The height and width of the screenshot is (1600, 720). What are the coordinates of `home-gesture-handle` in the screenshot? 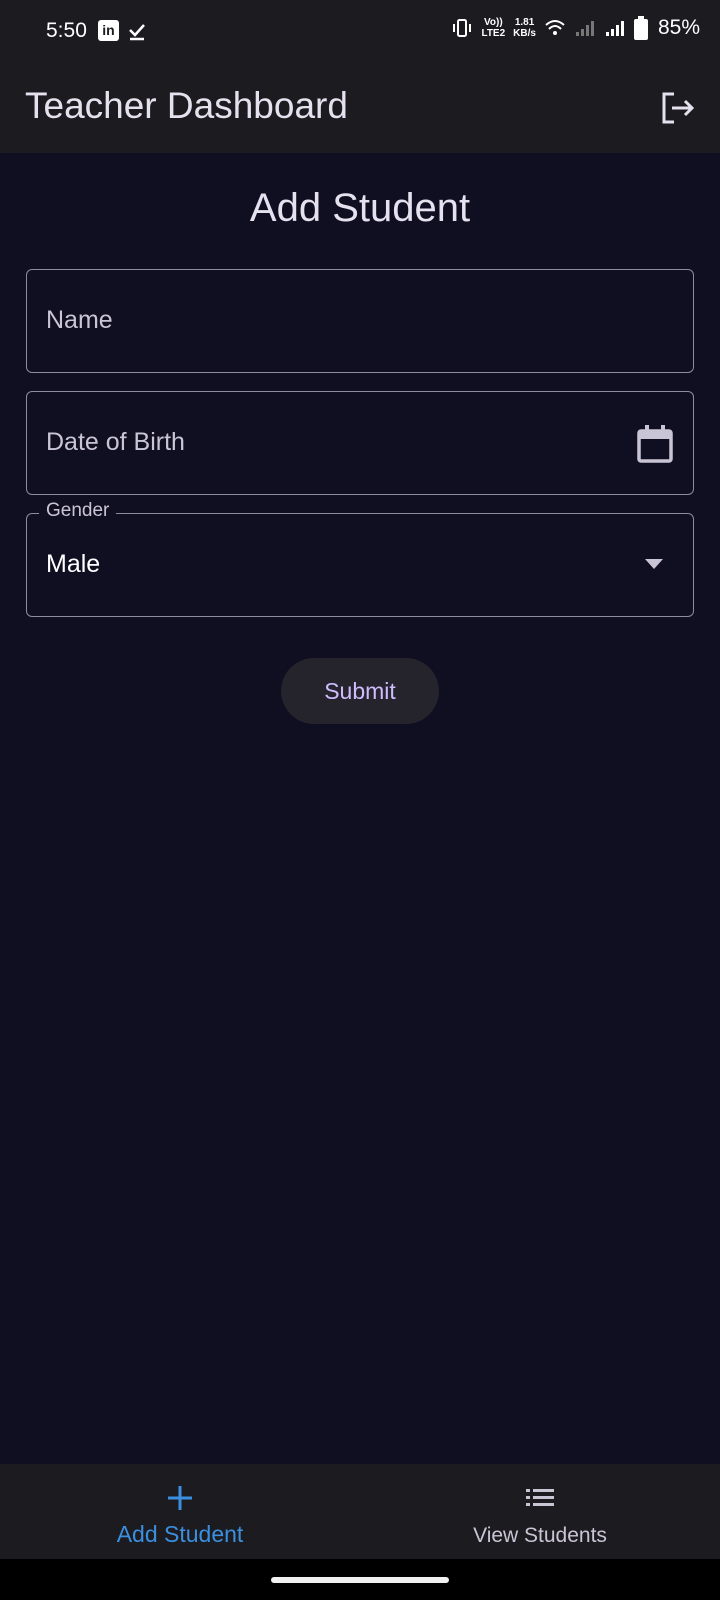 It's located at (360, 1580).